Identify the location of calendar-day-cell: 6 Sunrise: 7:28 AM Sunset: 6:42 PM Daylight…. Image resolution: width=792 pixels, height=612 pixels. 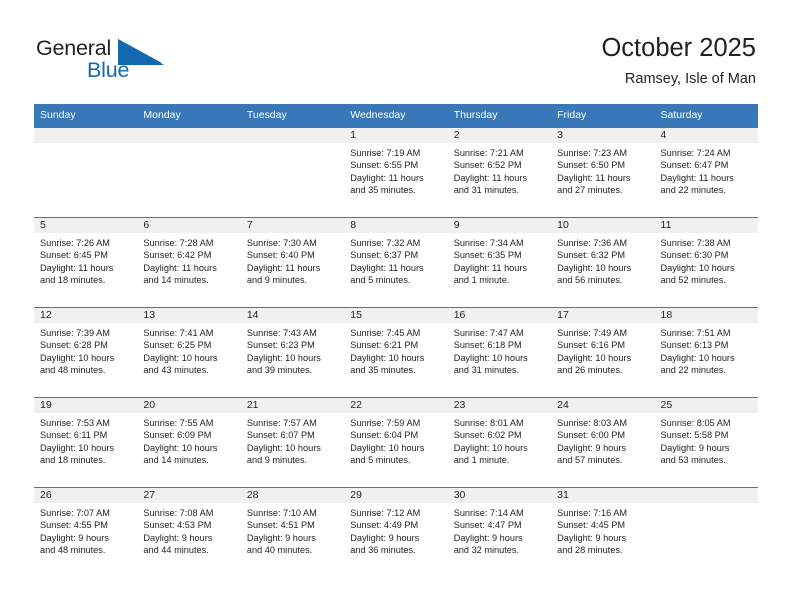
(189, 262).